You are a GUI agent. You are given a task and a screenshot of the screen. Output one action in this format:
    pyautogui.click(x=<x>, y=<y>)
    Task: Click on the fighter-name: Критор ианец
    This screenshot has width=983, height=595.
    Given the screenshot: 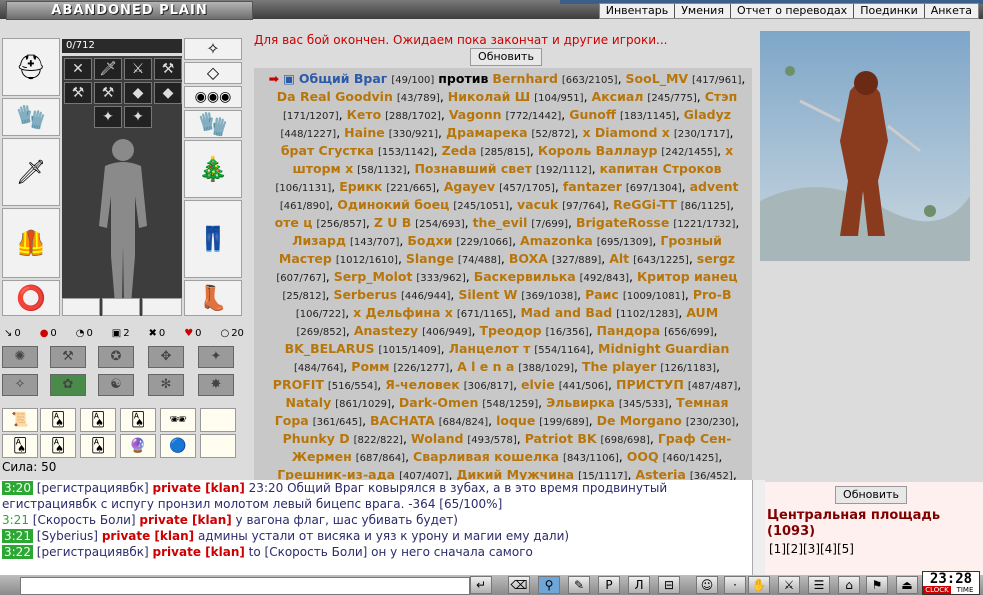 What is the action you would take?
    pyautogui.click(x=687, y=276)
    